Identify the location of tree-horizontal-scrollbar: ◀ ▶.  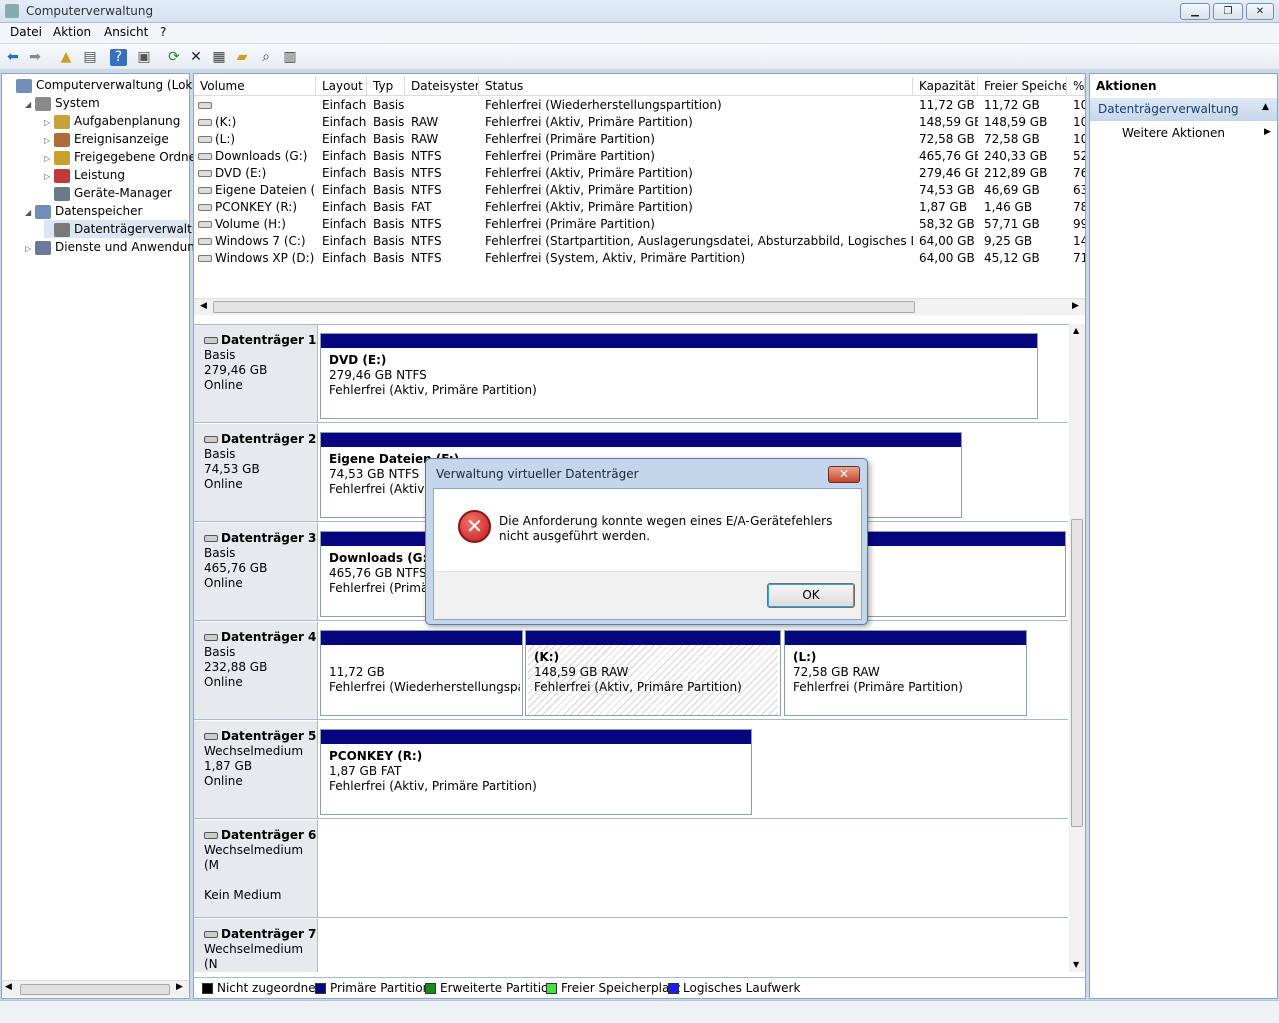
(95, 988).